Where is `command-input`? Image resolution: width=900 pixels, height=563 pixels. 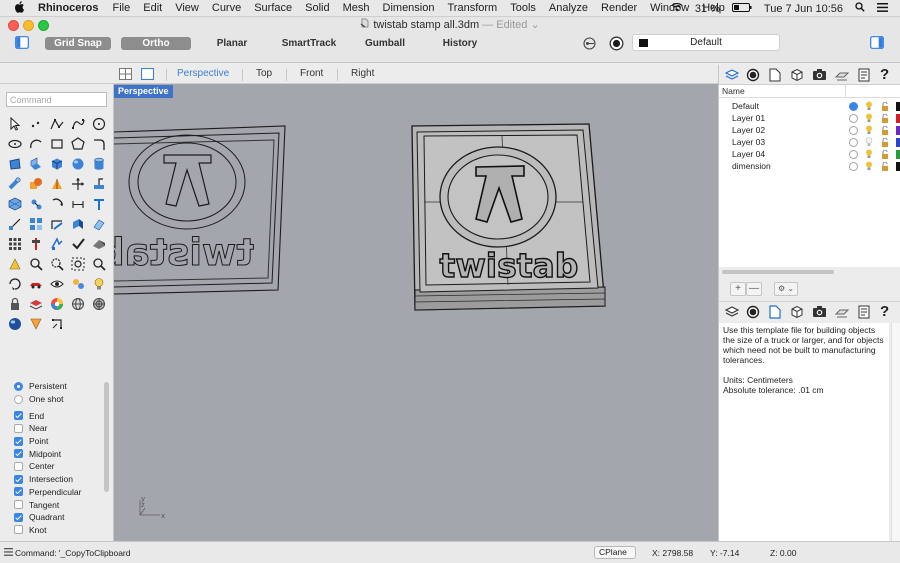 command-input is located at coordinates (56, 99).